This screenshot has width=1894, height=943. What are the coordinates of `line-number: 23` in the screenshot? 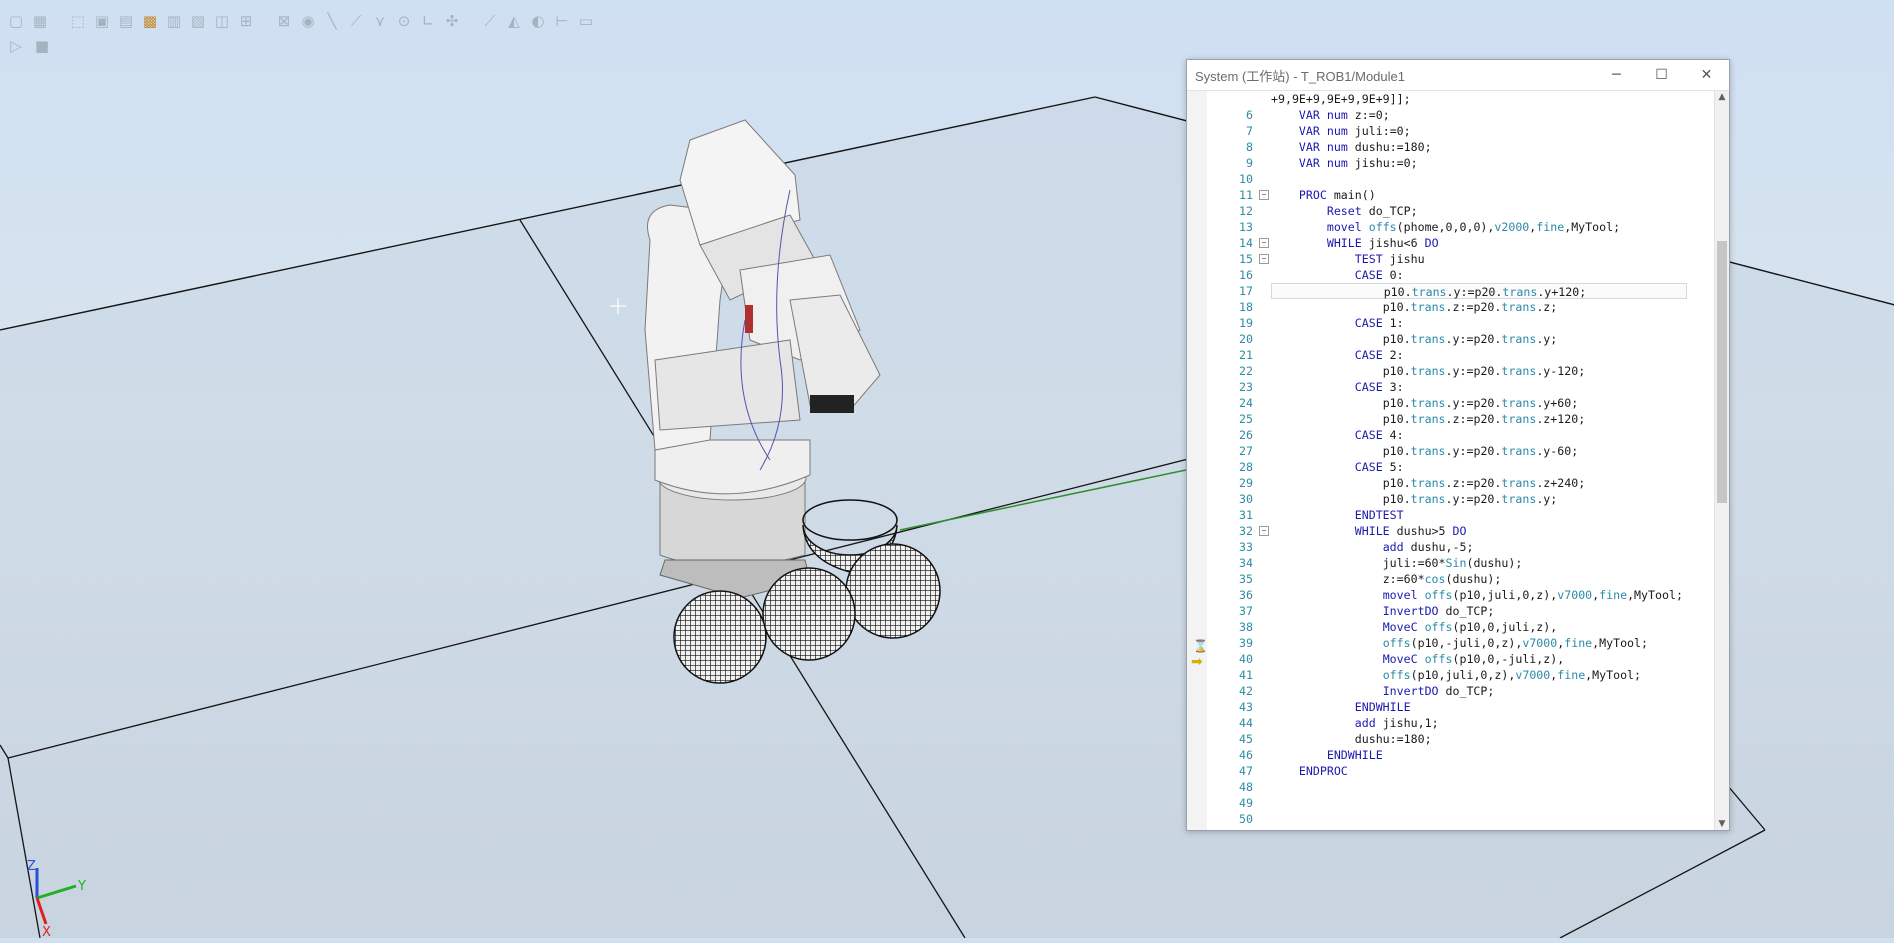 It's located at (1246, 387).